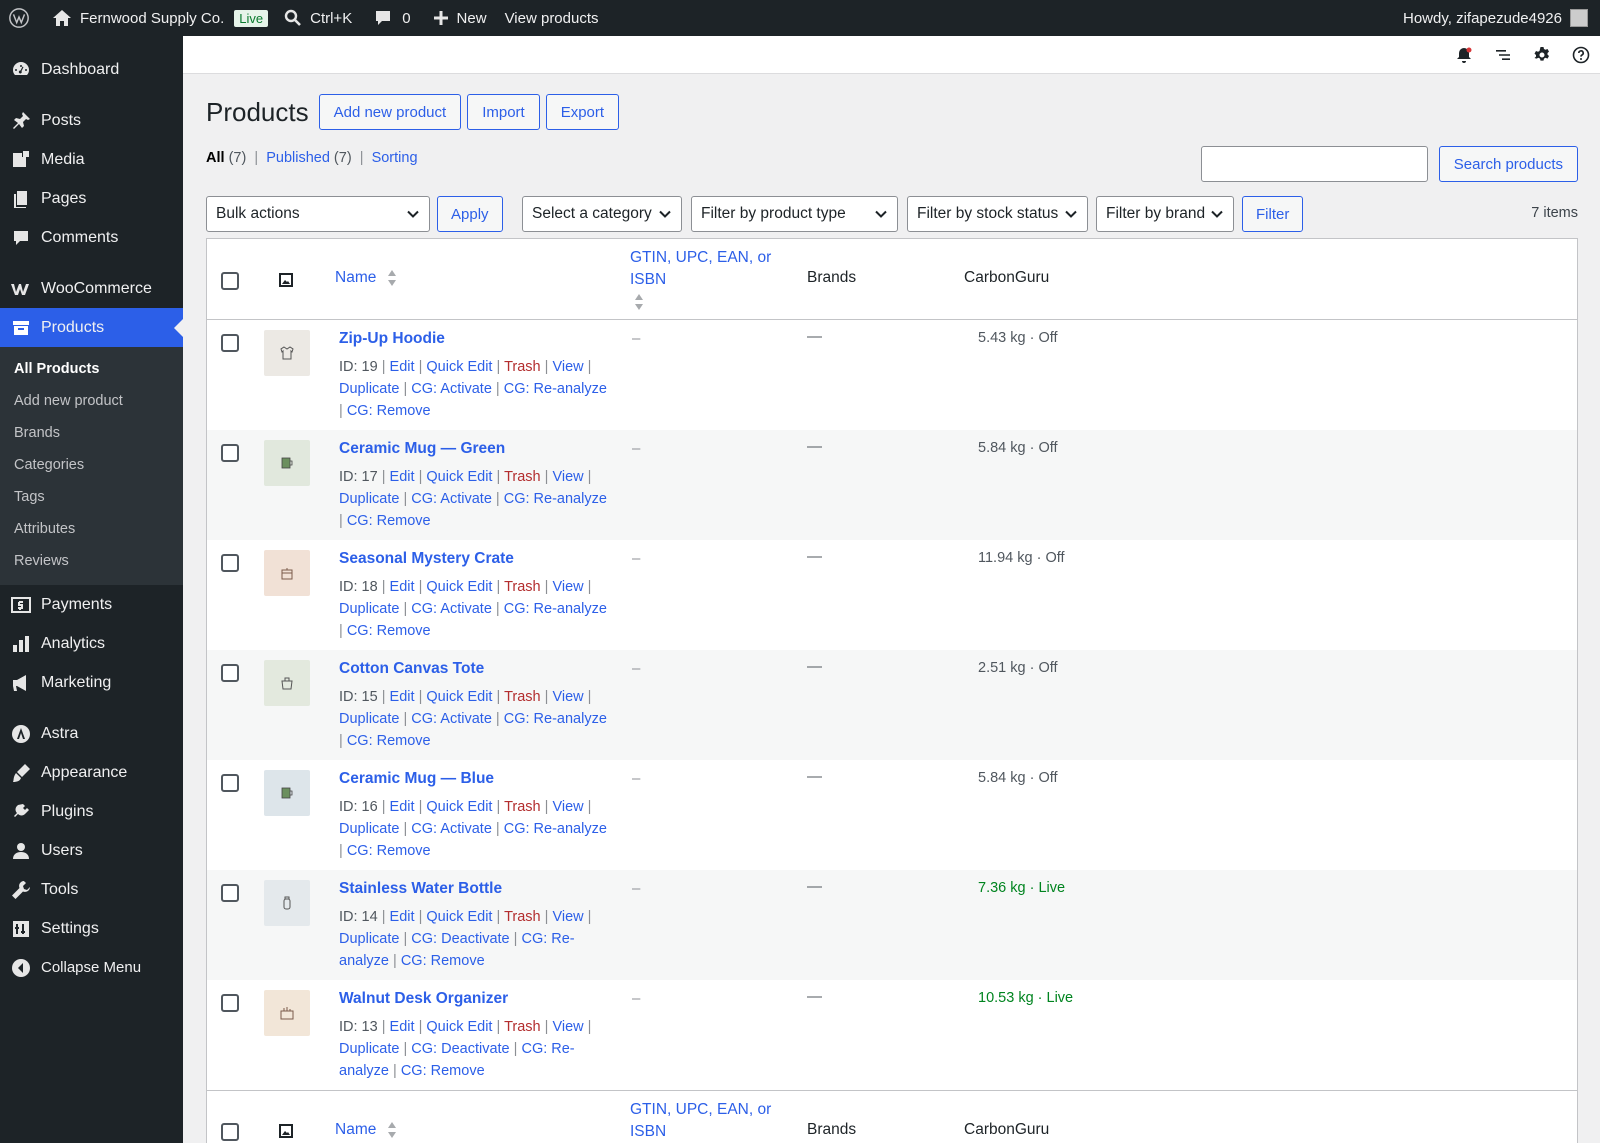 Image resolution: width=1600 pixels, height=1143 pixels. What do you see at coordinates (91, 561) in the screenshot?
I see `submenu-reviews: Reviews` at bounding box center [91, 561].